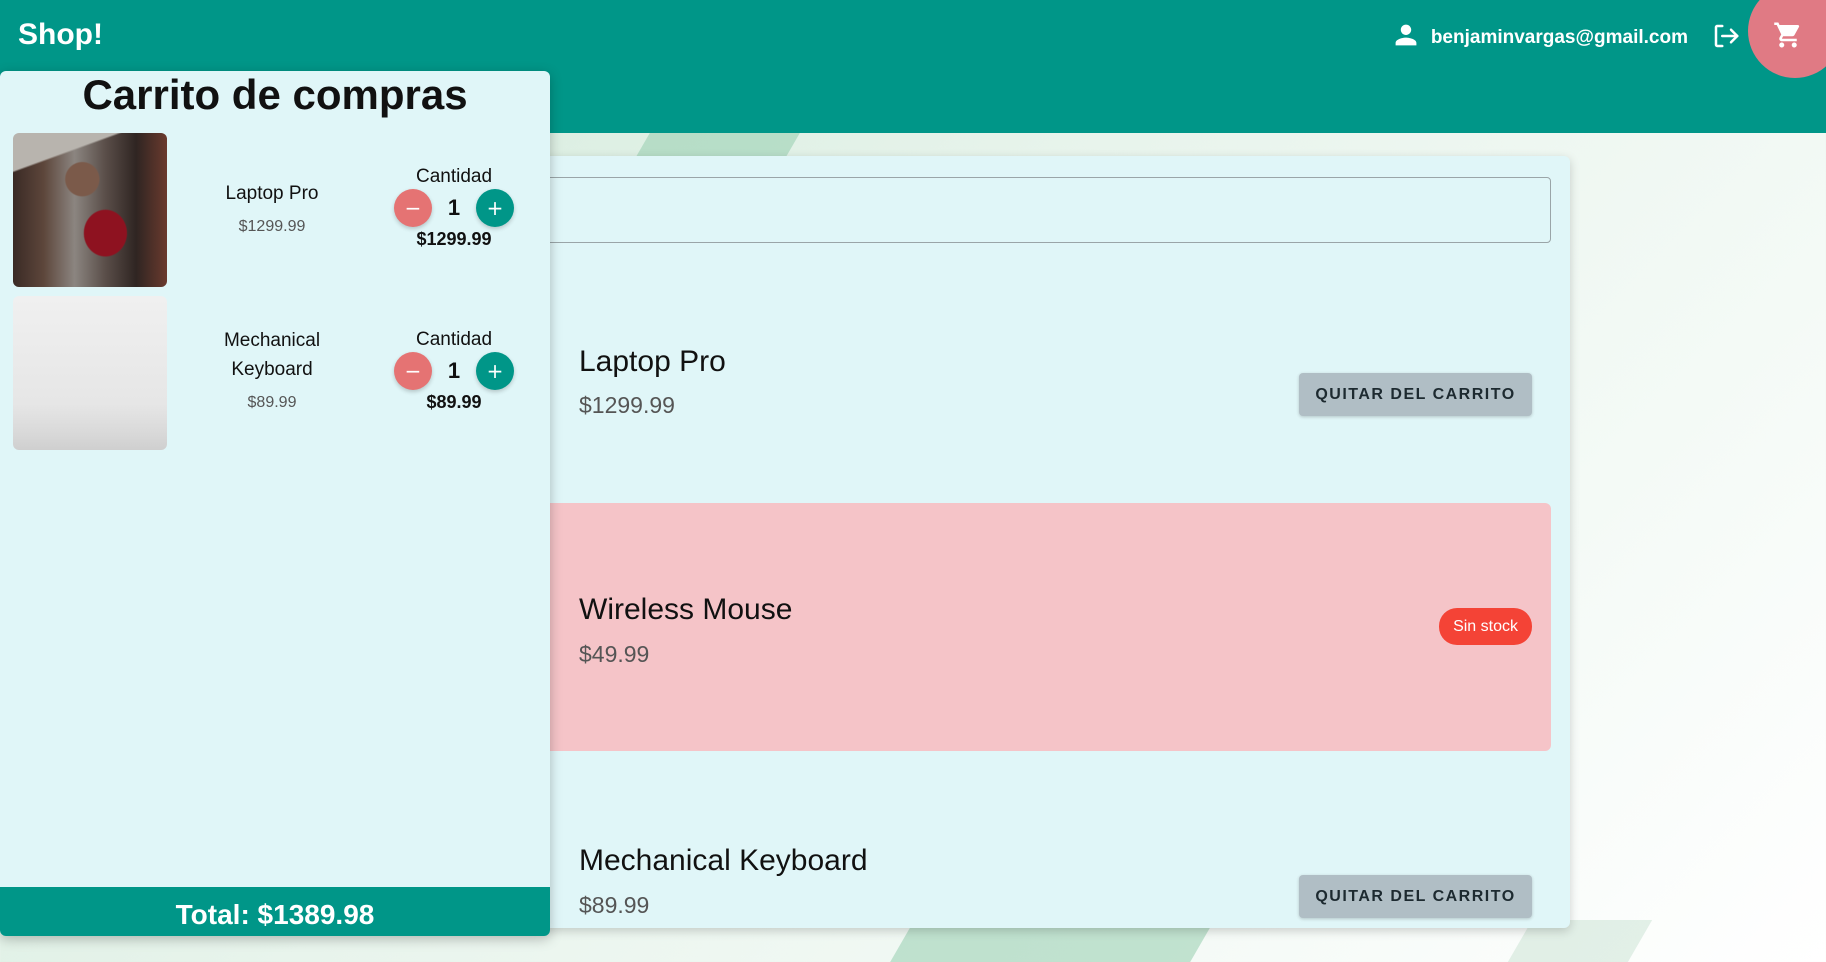 The height and width of the screenshot is (962, 1826). I want to click on product-name: Wireless Mouse, so click(686, 609).